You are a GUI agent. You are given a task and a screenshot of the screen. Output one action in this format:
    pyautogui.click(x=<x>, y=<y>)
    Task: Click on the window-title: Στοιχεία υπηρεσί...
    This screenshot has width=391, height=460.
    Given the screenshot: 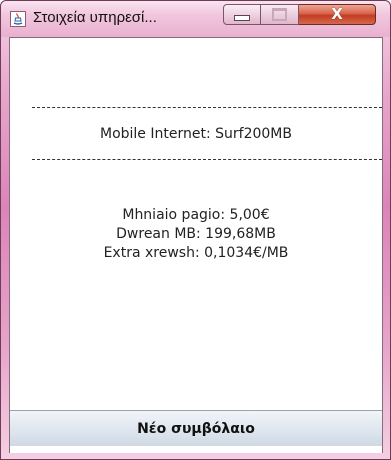 What is the action you would take?
    pyautogui.click(x=95, y=17)
    